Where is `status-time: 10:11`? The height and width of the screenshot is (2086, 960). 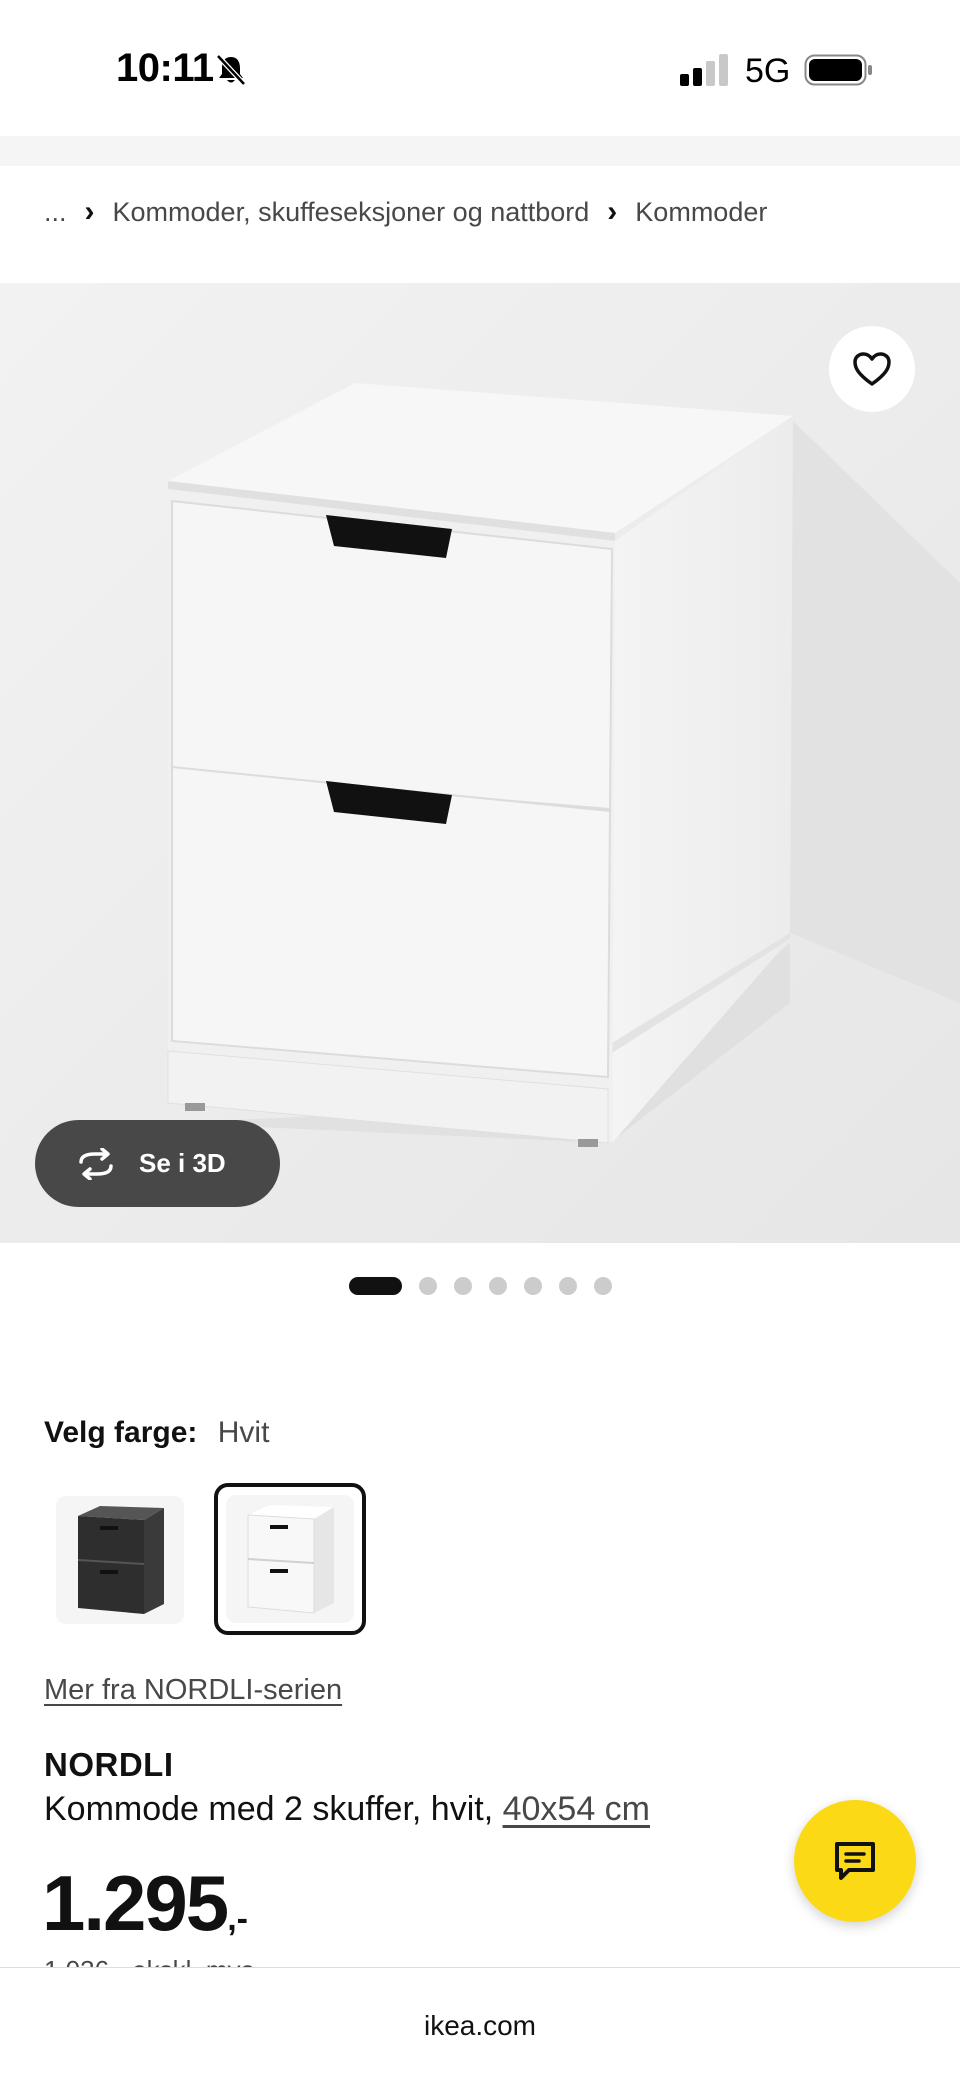 status-time: 10:11 is located at coordinates (165, 68).